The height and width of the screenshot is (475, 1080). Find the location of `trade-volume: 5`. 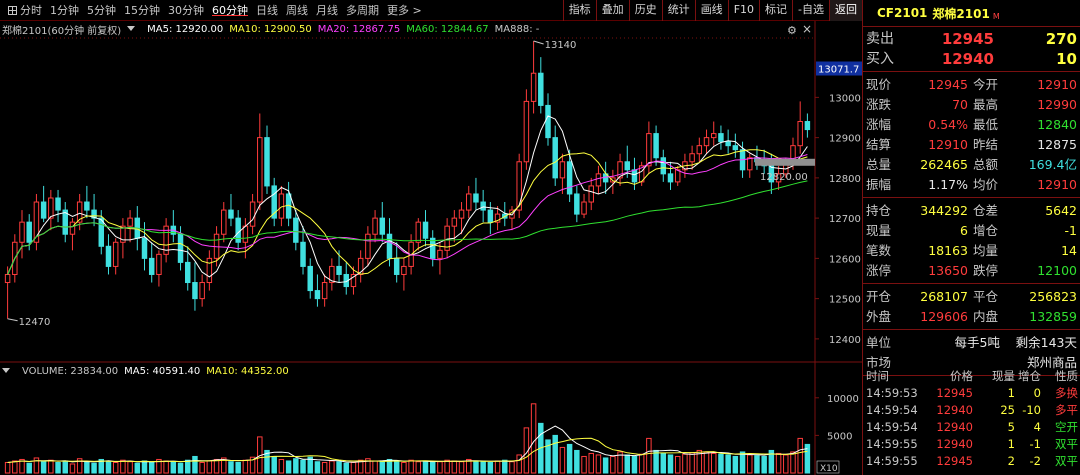

trade-volume: 5 is located at coordinates (1011, 427).